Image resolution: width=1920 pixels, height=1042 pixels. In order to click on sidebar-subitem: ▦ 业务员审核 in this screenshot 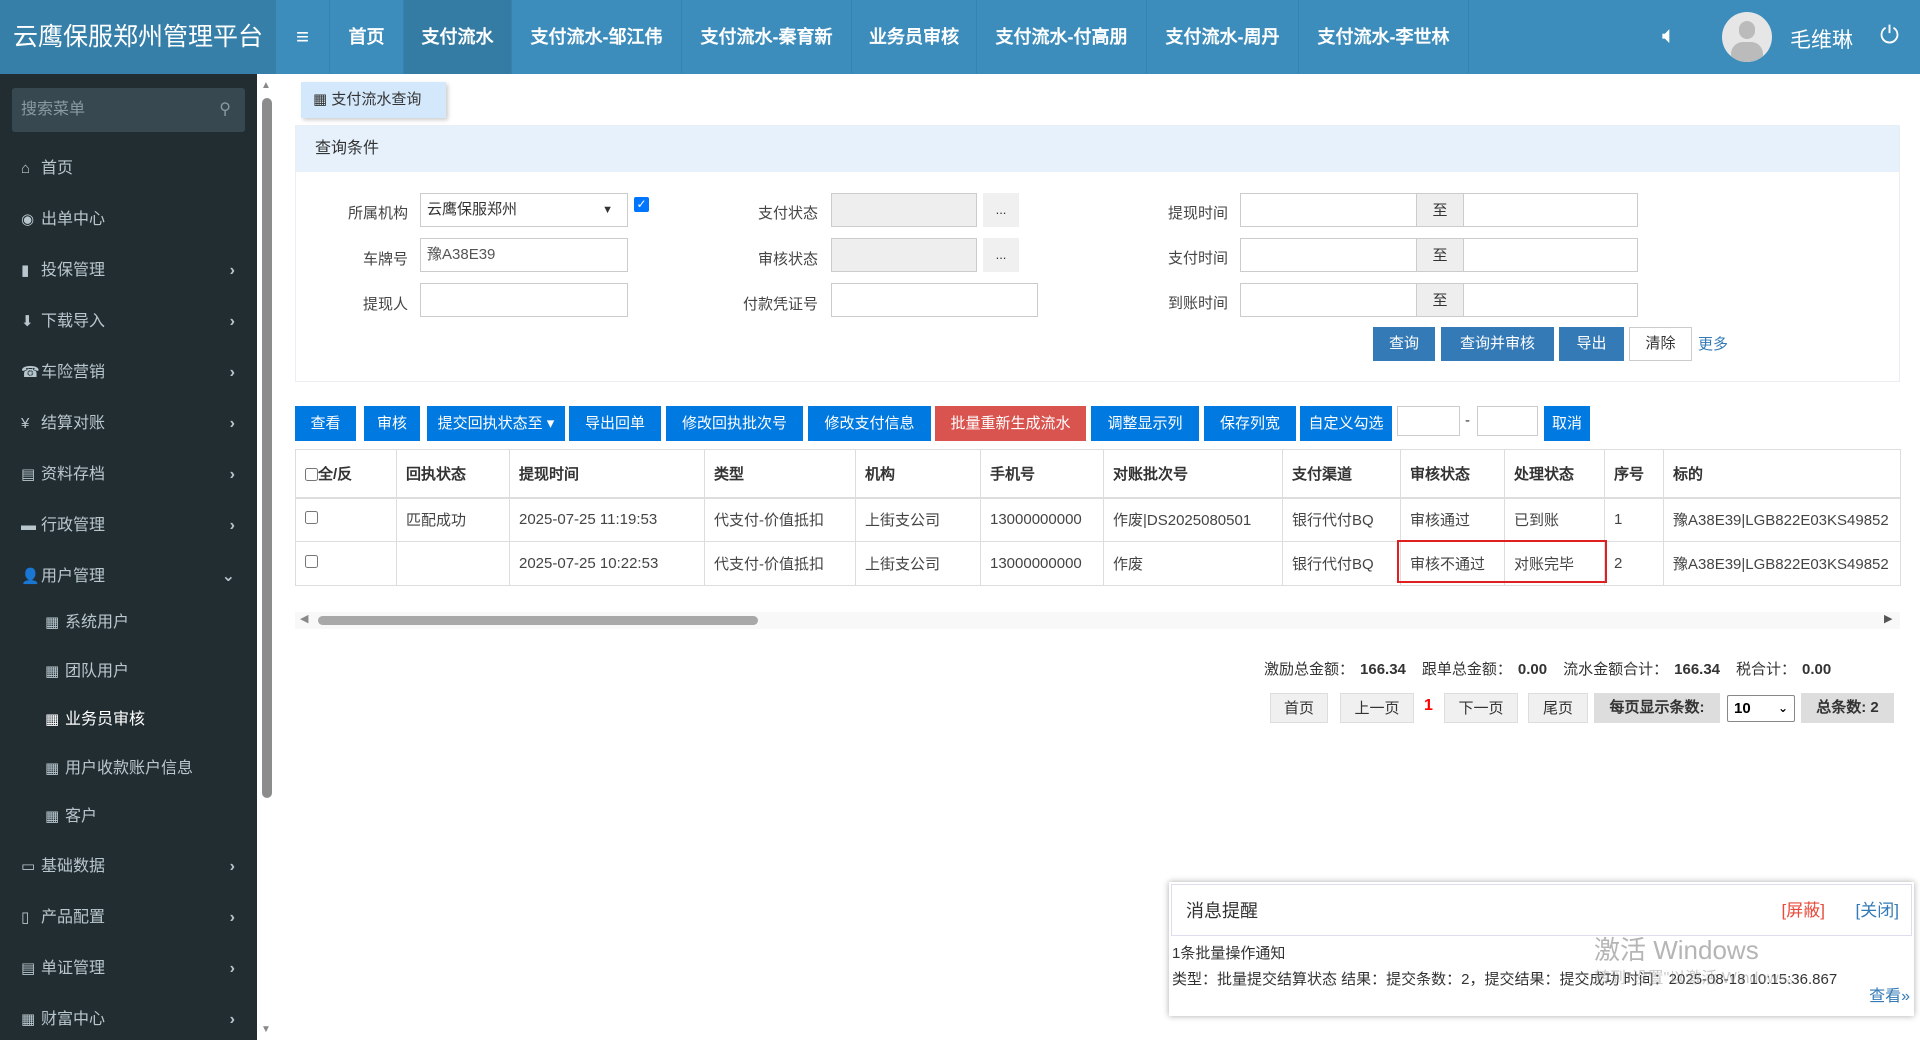, I will do `click(128, 720)`.